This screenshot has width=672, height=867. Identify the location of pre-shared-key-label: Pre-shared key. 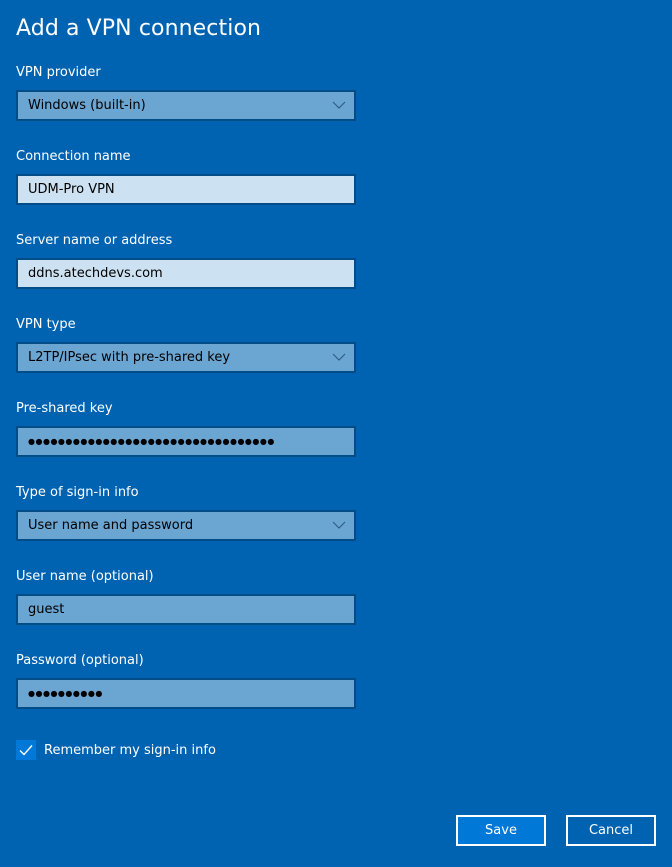
(64, 408).